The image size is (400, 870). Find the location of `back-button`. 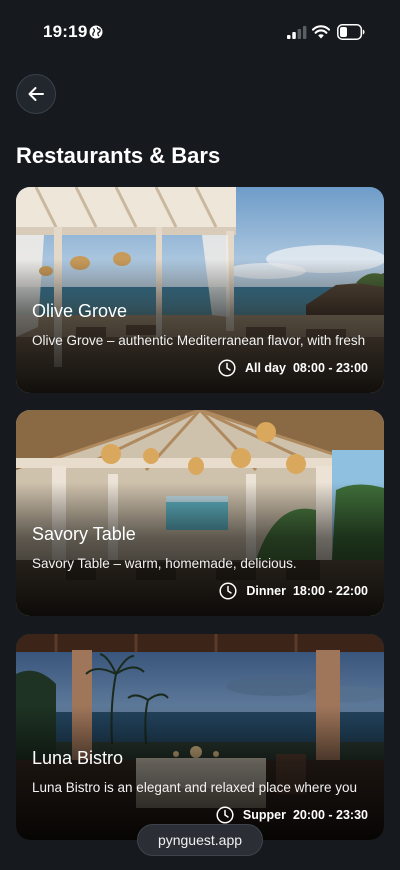

back-button is located at coordinates (36, 94).